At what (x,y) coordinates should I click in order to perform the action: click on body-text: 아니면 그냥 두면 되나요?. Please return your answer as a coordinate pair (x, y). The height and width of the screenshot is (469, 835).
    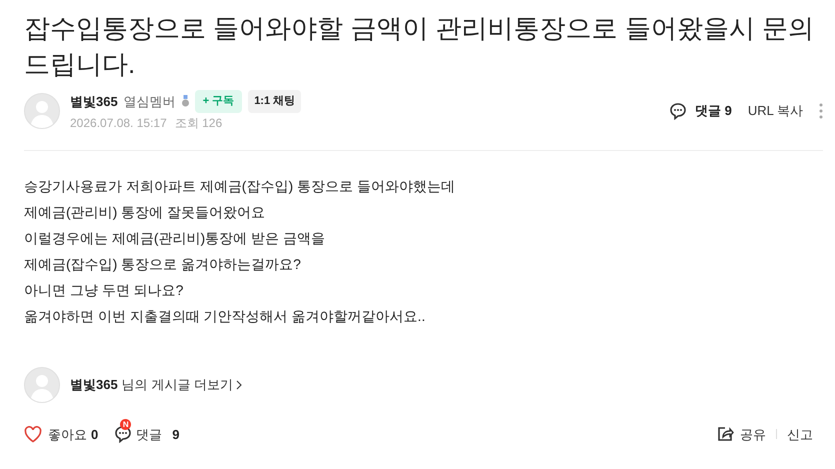
    Looking at the image, I should click on (104, 290).